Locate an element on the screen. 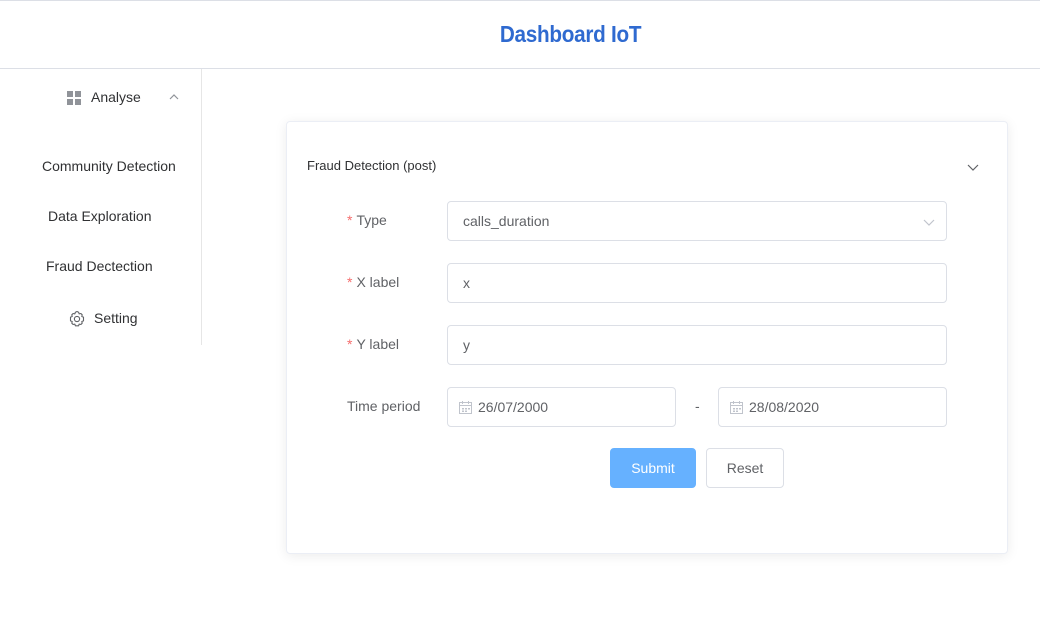 This screenshot has width=1040, height=617. card-title: Fraud Detection (post) is located at coordinates (372, 165).